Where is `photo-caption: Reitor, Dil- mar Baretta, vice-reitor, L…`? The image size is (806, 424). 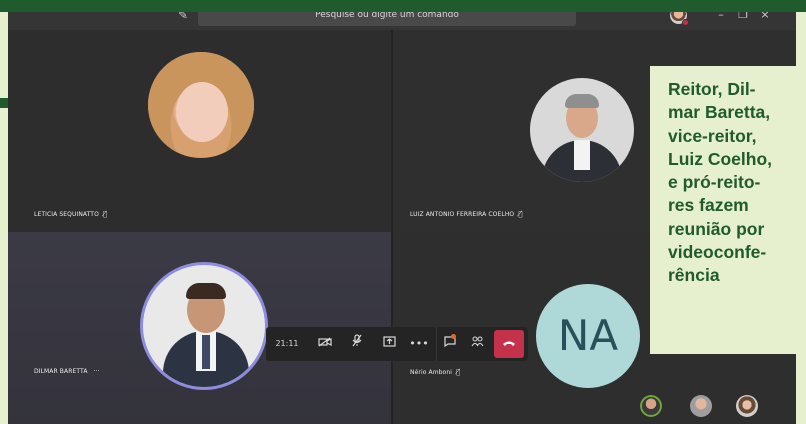 photo-caption: Reitor, Dil- mar Baretta, vice-reitor, L… is located at coordinates (726, 210).